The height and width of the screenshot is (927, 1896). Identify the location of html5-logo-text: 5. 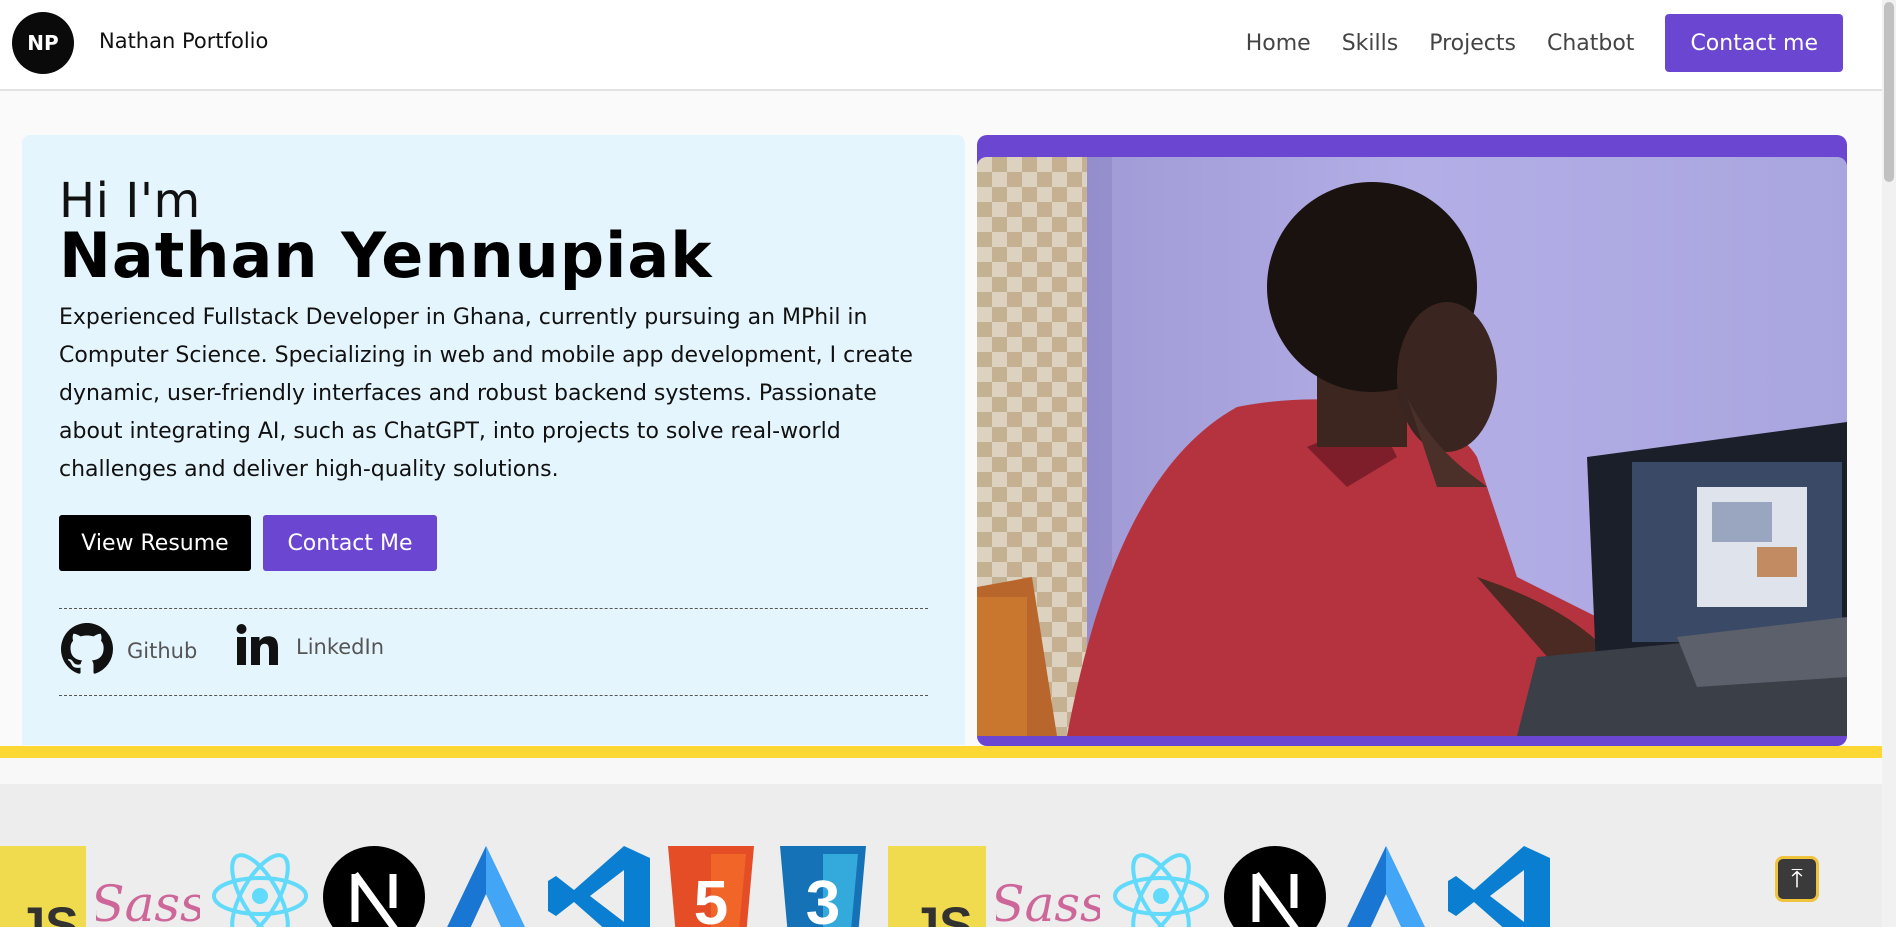
(711, 898).